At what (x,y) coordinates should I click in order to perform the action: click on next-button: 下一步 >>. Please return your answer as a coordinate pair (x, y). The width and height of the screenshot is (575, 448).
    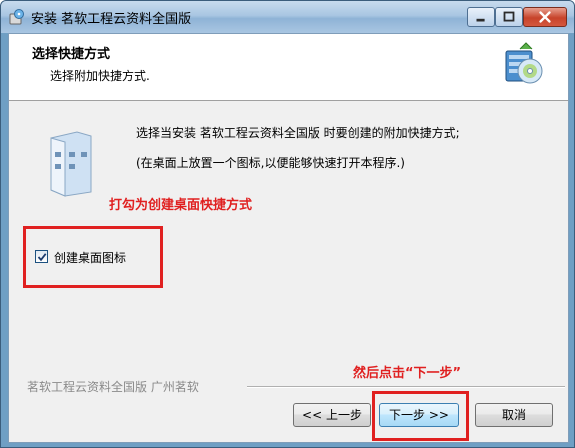
    Looking at the image, I should click on (419, 415).